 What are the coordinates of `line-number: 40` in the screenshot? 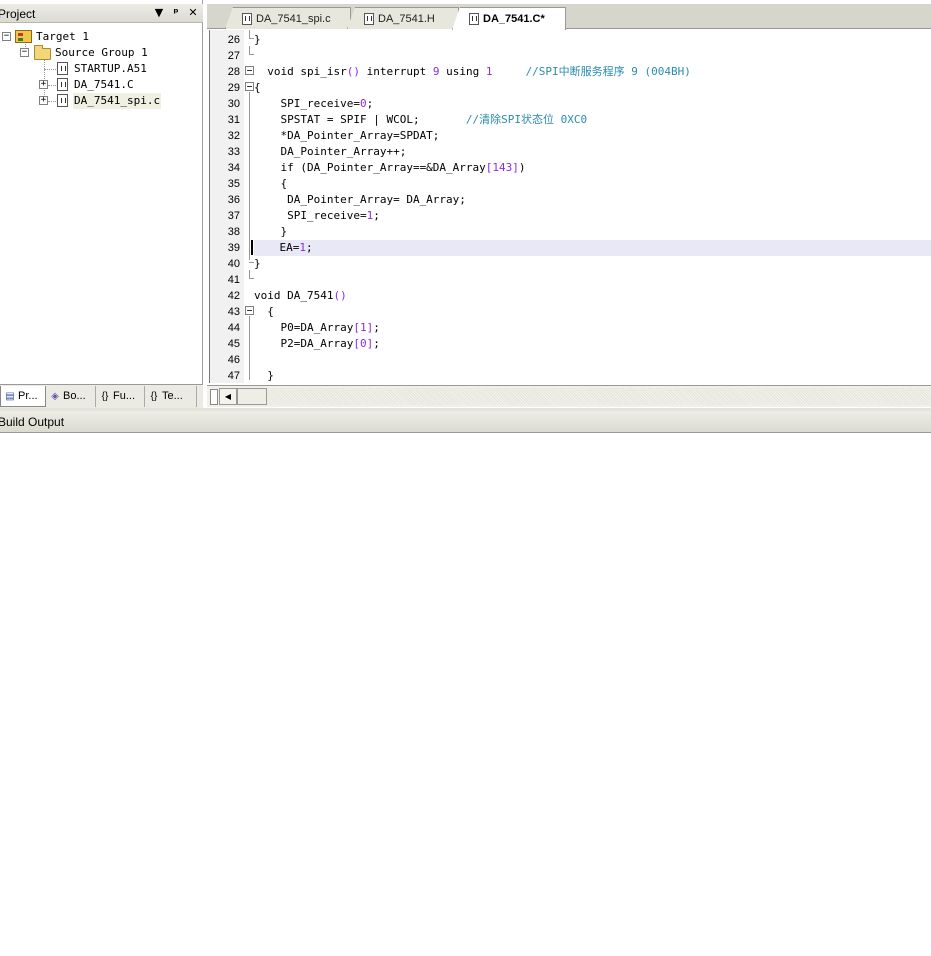 It's located at (233, 264).